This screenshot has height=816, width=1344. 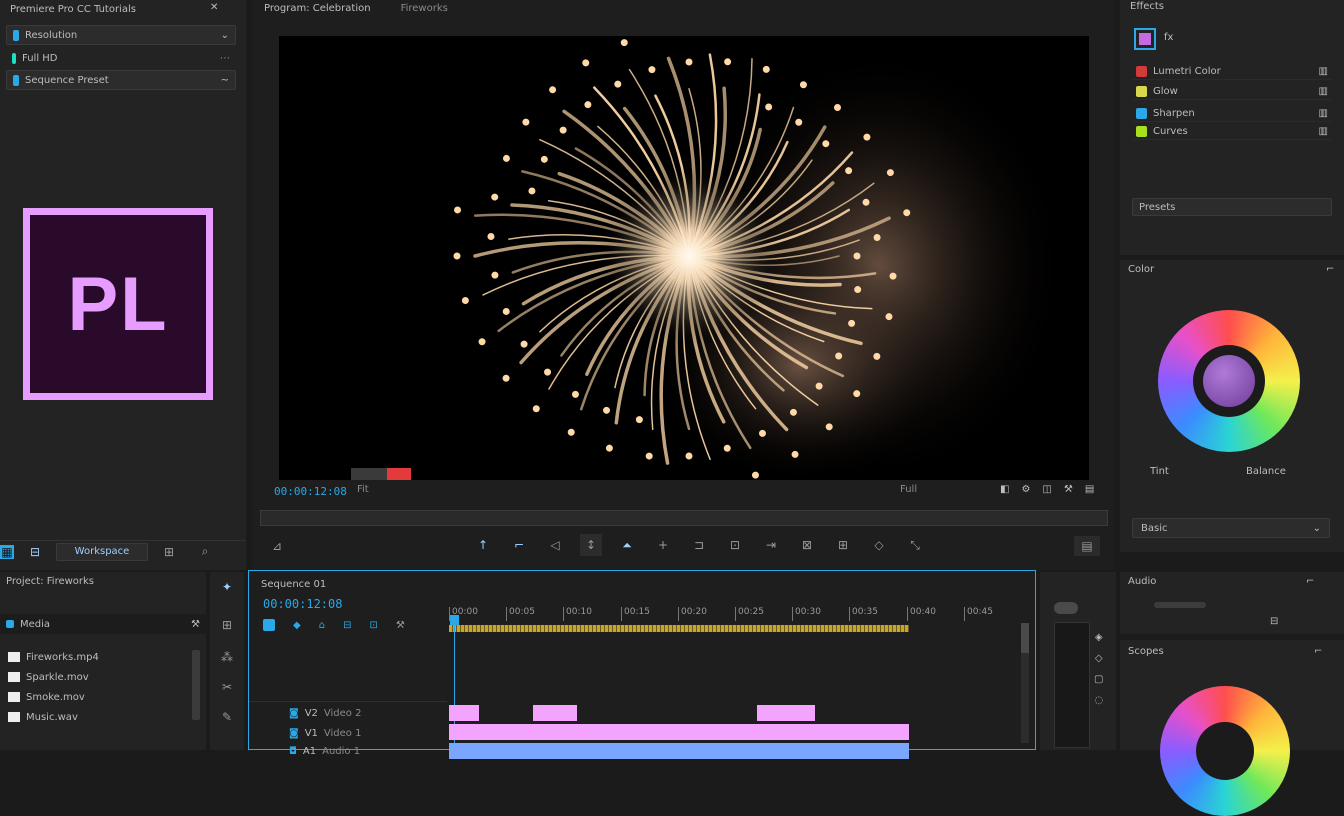 What do you see at coordinates (277, 546) in the screenshot?
I see `marker-add-icon: ⊿` at bounding box center [277, 546].